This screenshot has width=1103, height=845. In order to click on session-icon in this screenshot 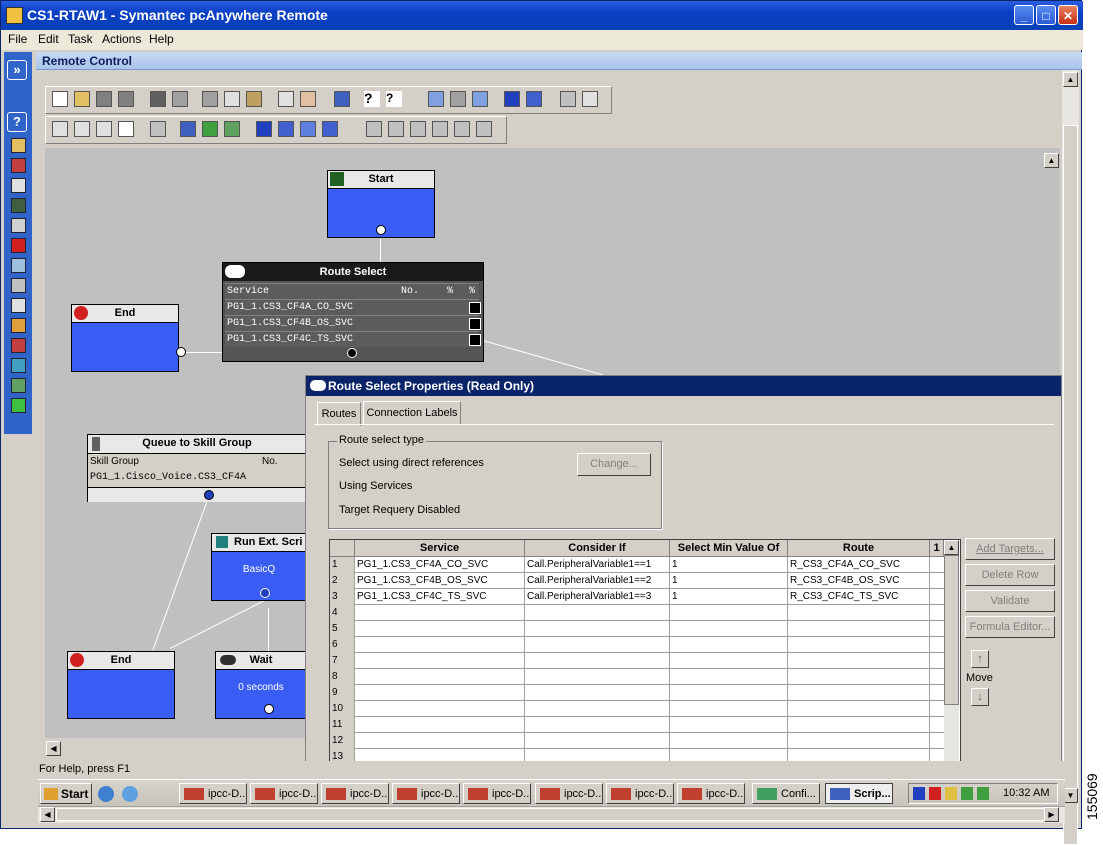, I will do `click(18, 145)`.